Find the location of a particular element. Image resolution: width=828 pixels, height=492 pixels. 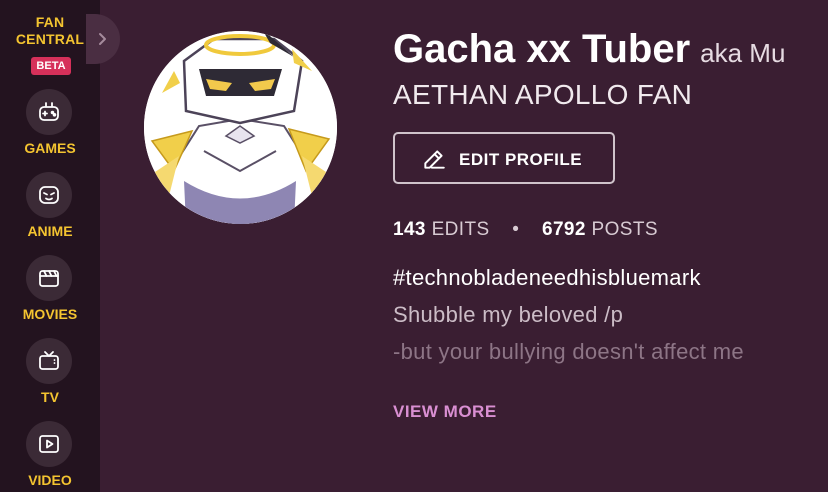

sidebar-item-label: GAMES is located at coordinates (50, 148).